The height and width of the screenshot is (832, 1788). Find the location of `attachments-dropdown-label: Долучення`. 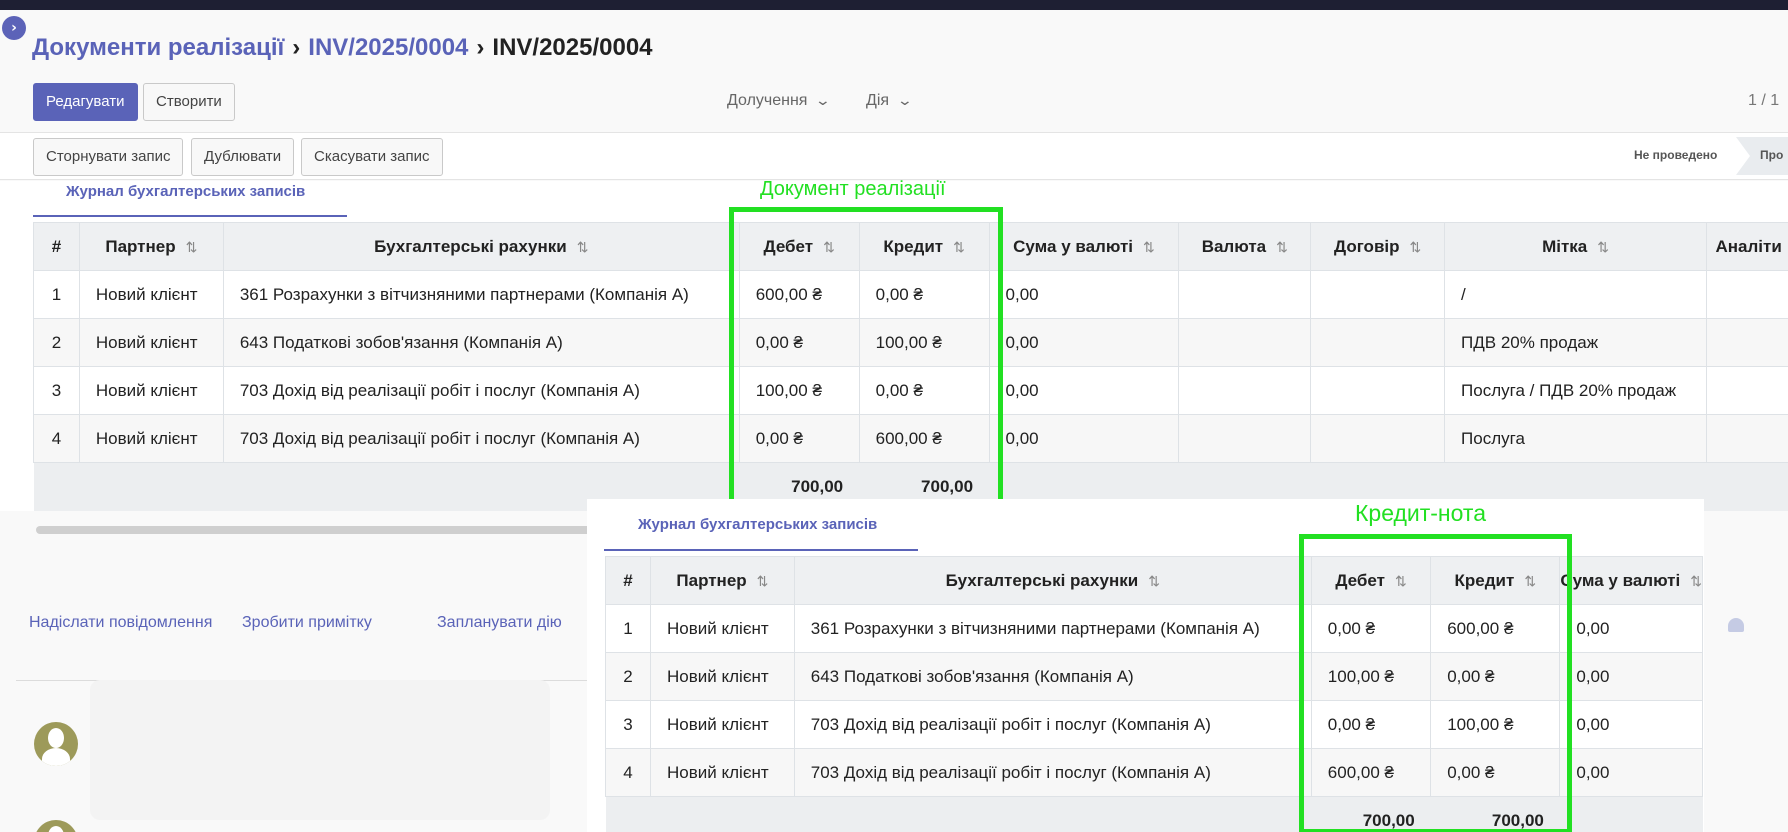

attachments-dropdown-label: Долучення is located at coordinates (767, 100).